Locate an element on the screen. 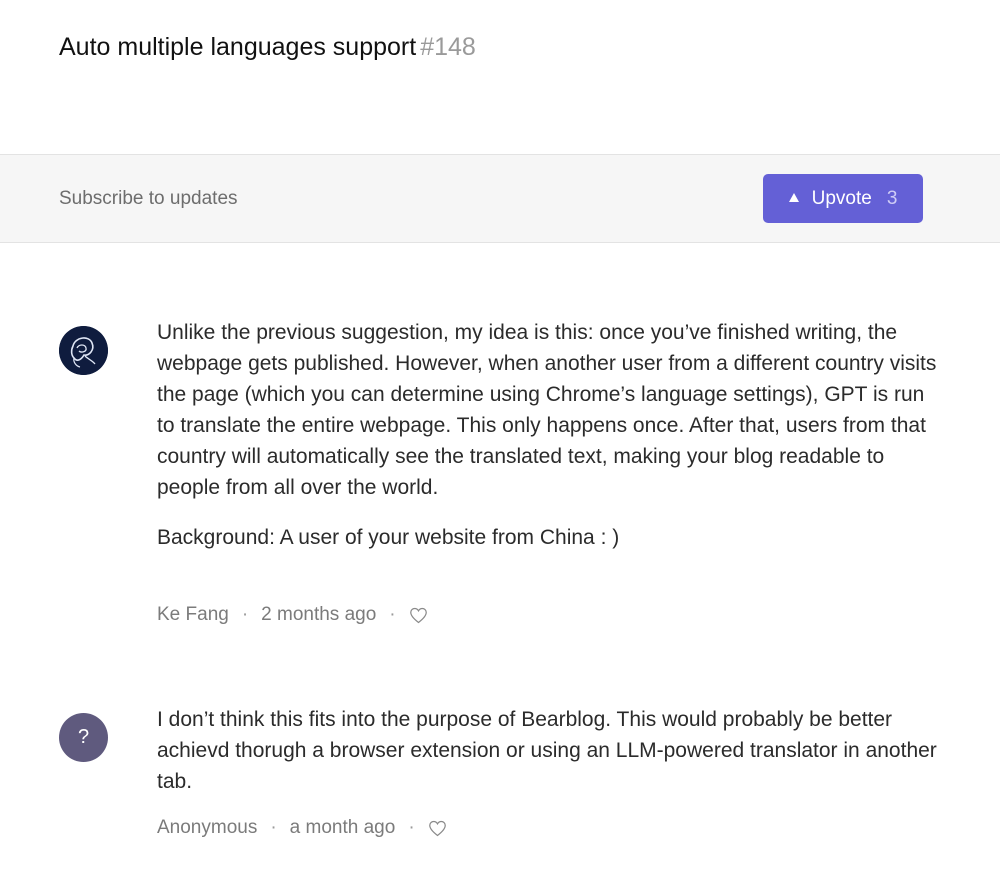  avatar-photo-icon is located at coordinates (83, 350).